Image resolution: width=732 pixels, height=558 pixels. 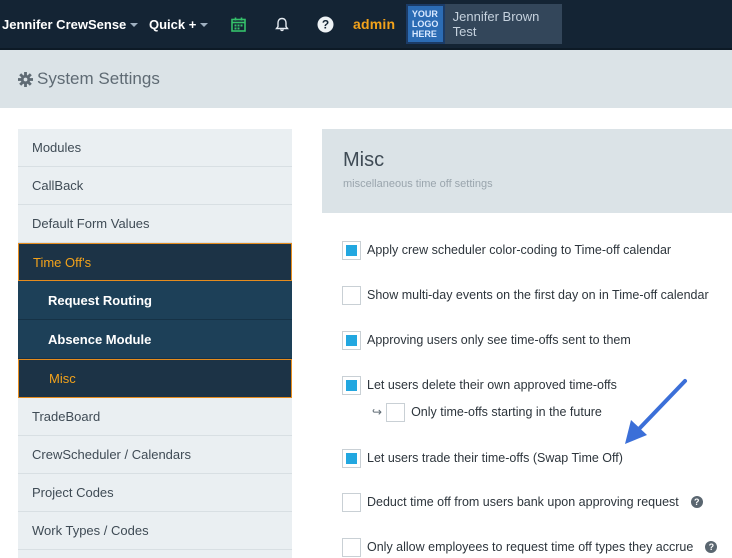 What do you see at coordinates (155, 262) in the screenshot?
I see `sidebar-item-time-offs: Time Off's` at bounding box center [155, 262].